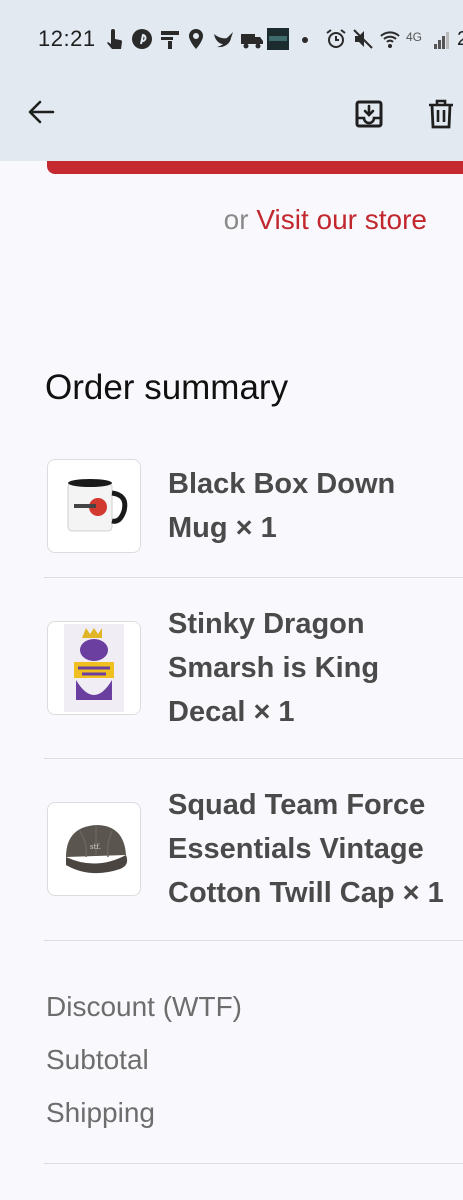  I want to click on visit-store-line: or Visit our store, so click(325, 220).